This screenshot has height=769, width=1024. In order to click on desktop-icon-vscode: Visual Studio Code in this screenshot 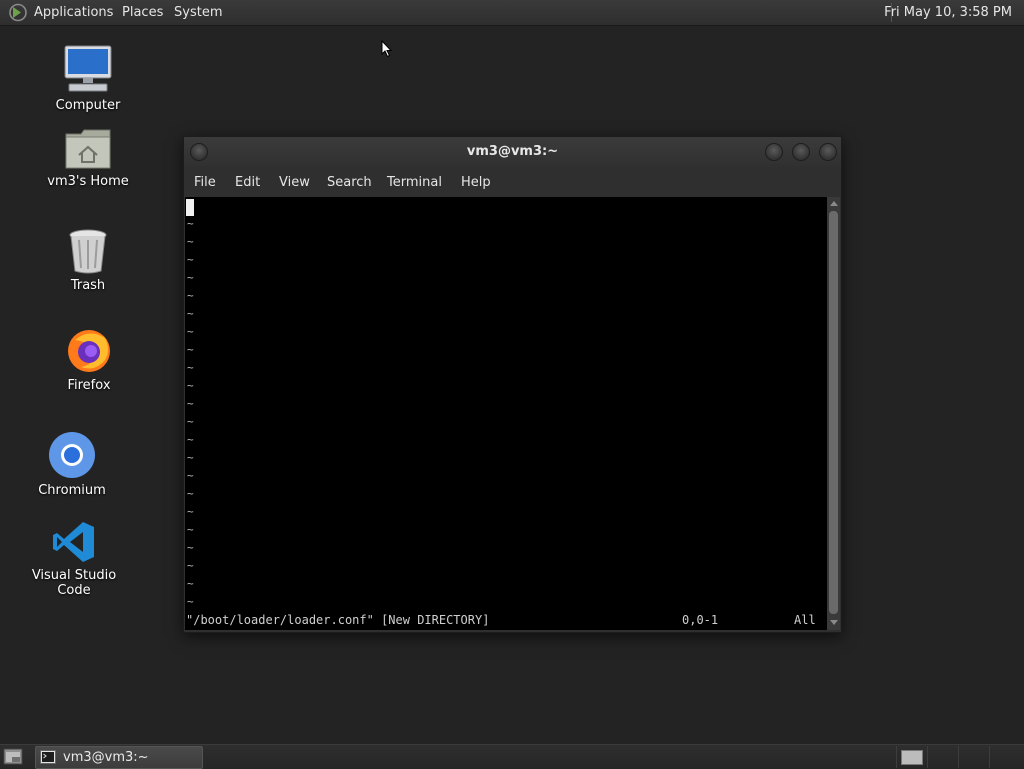, I will do `click(74, 559)`.